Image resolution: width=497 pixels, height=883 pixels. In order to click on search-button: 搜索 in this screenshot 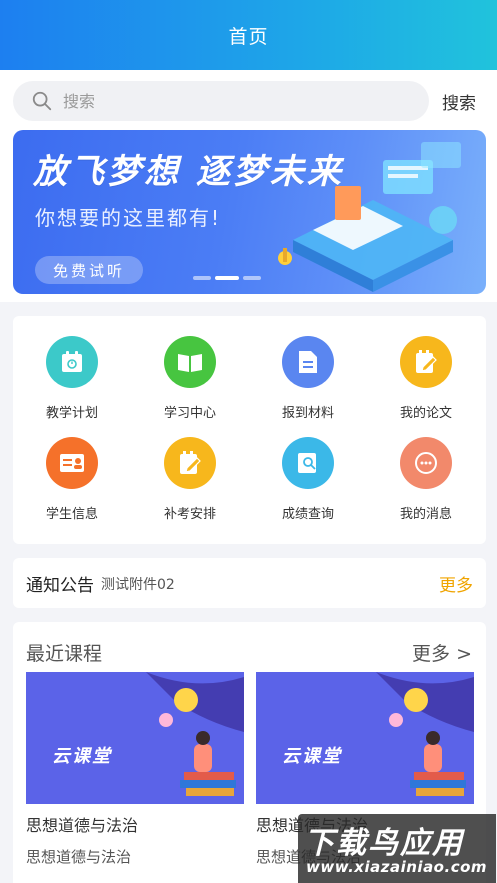, I will do `click(459, 101)`.